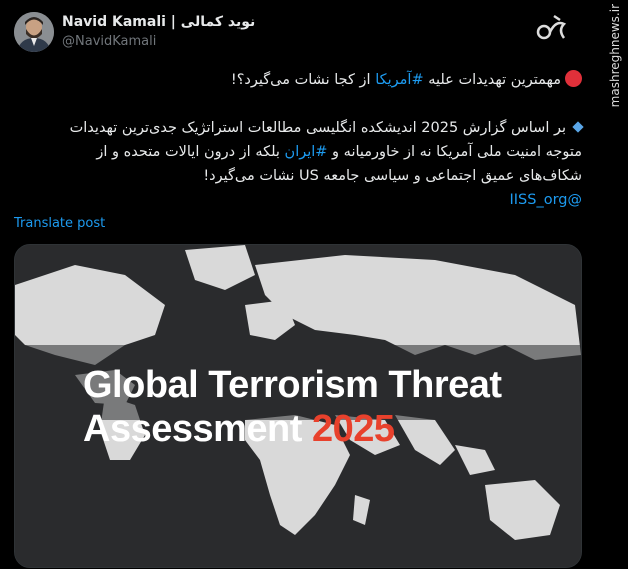  What do you see at coordinates (578, 127) in the screenshot?
I see `blue-diamond-icon` at bounding box center [578, 127].